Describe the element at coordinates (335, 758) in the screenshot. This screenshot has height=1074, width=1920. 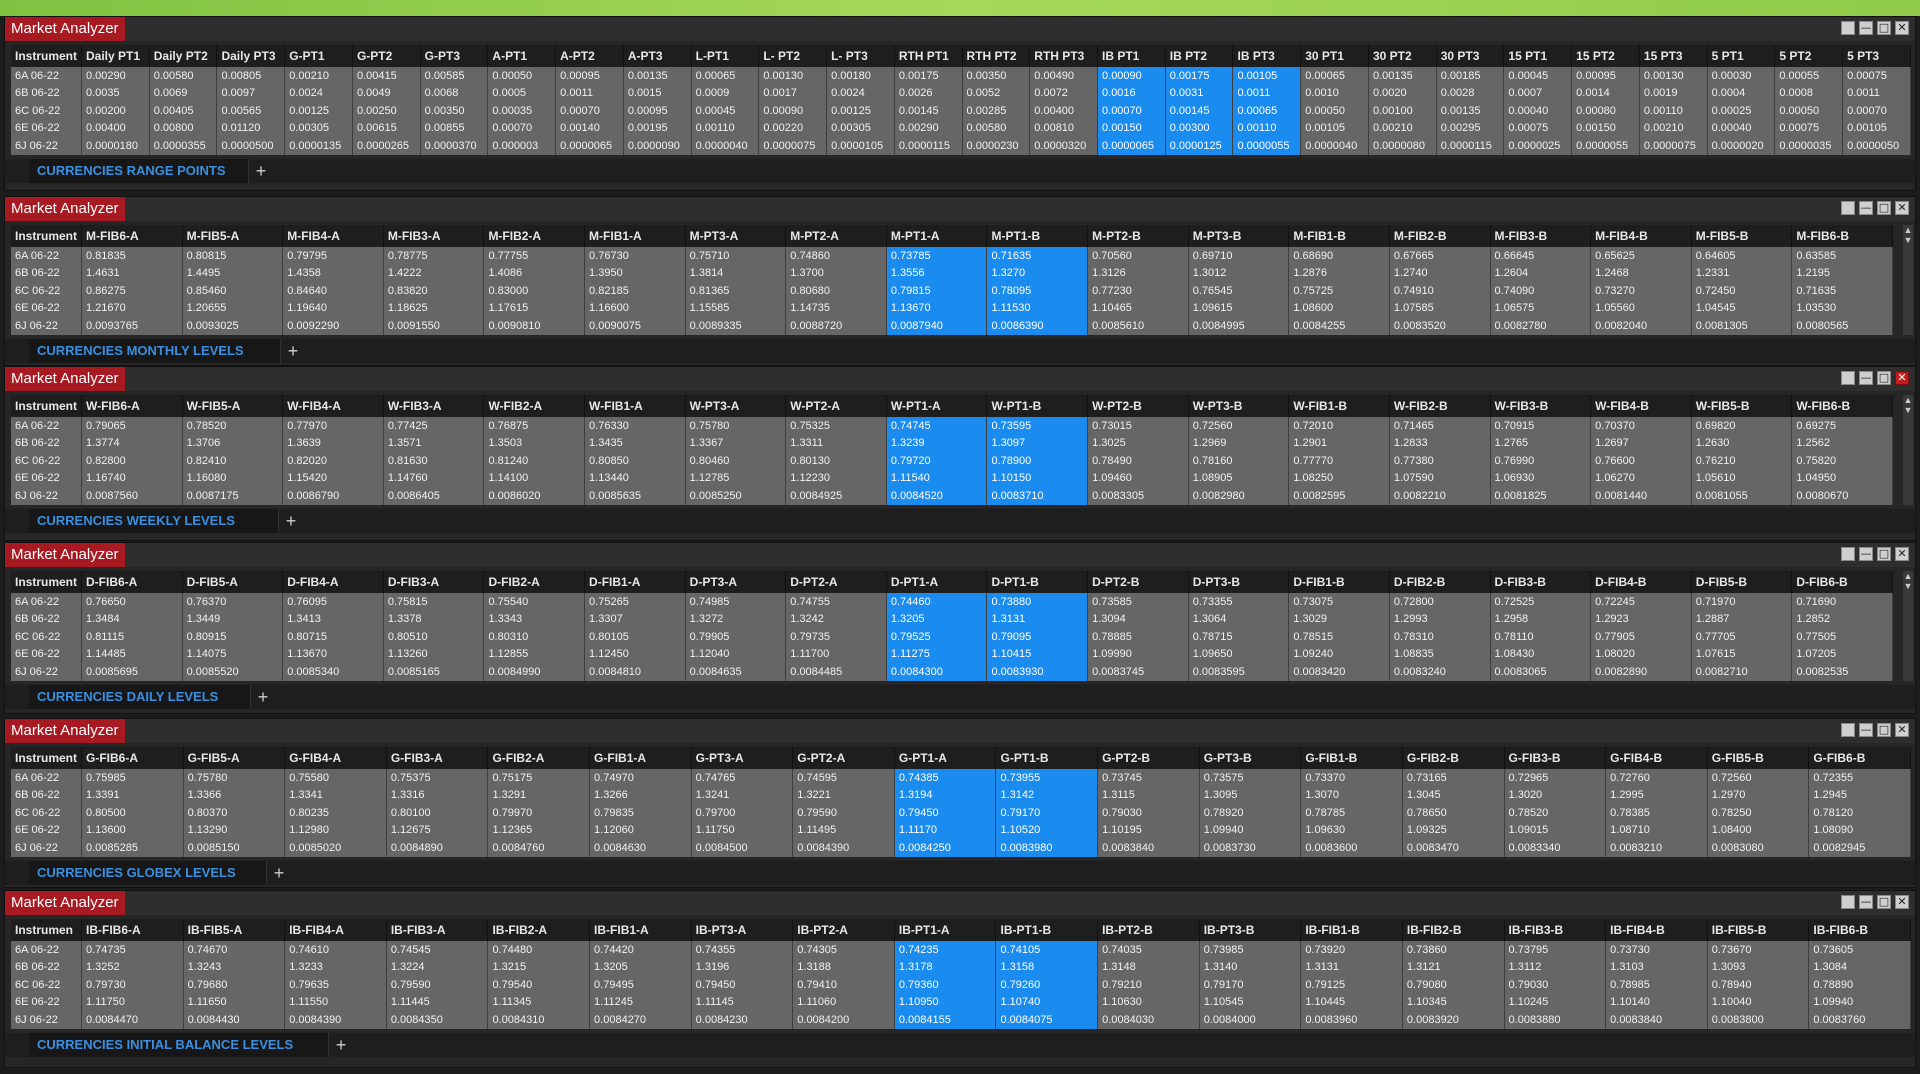
I see `column-header: G-FIB4-A` at that location.